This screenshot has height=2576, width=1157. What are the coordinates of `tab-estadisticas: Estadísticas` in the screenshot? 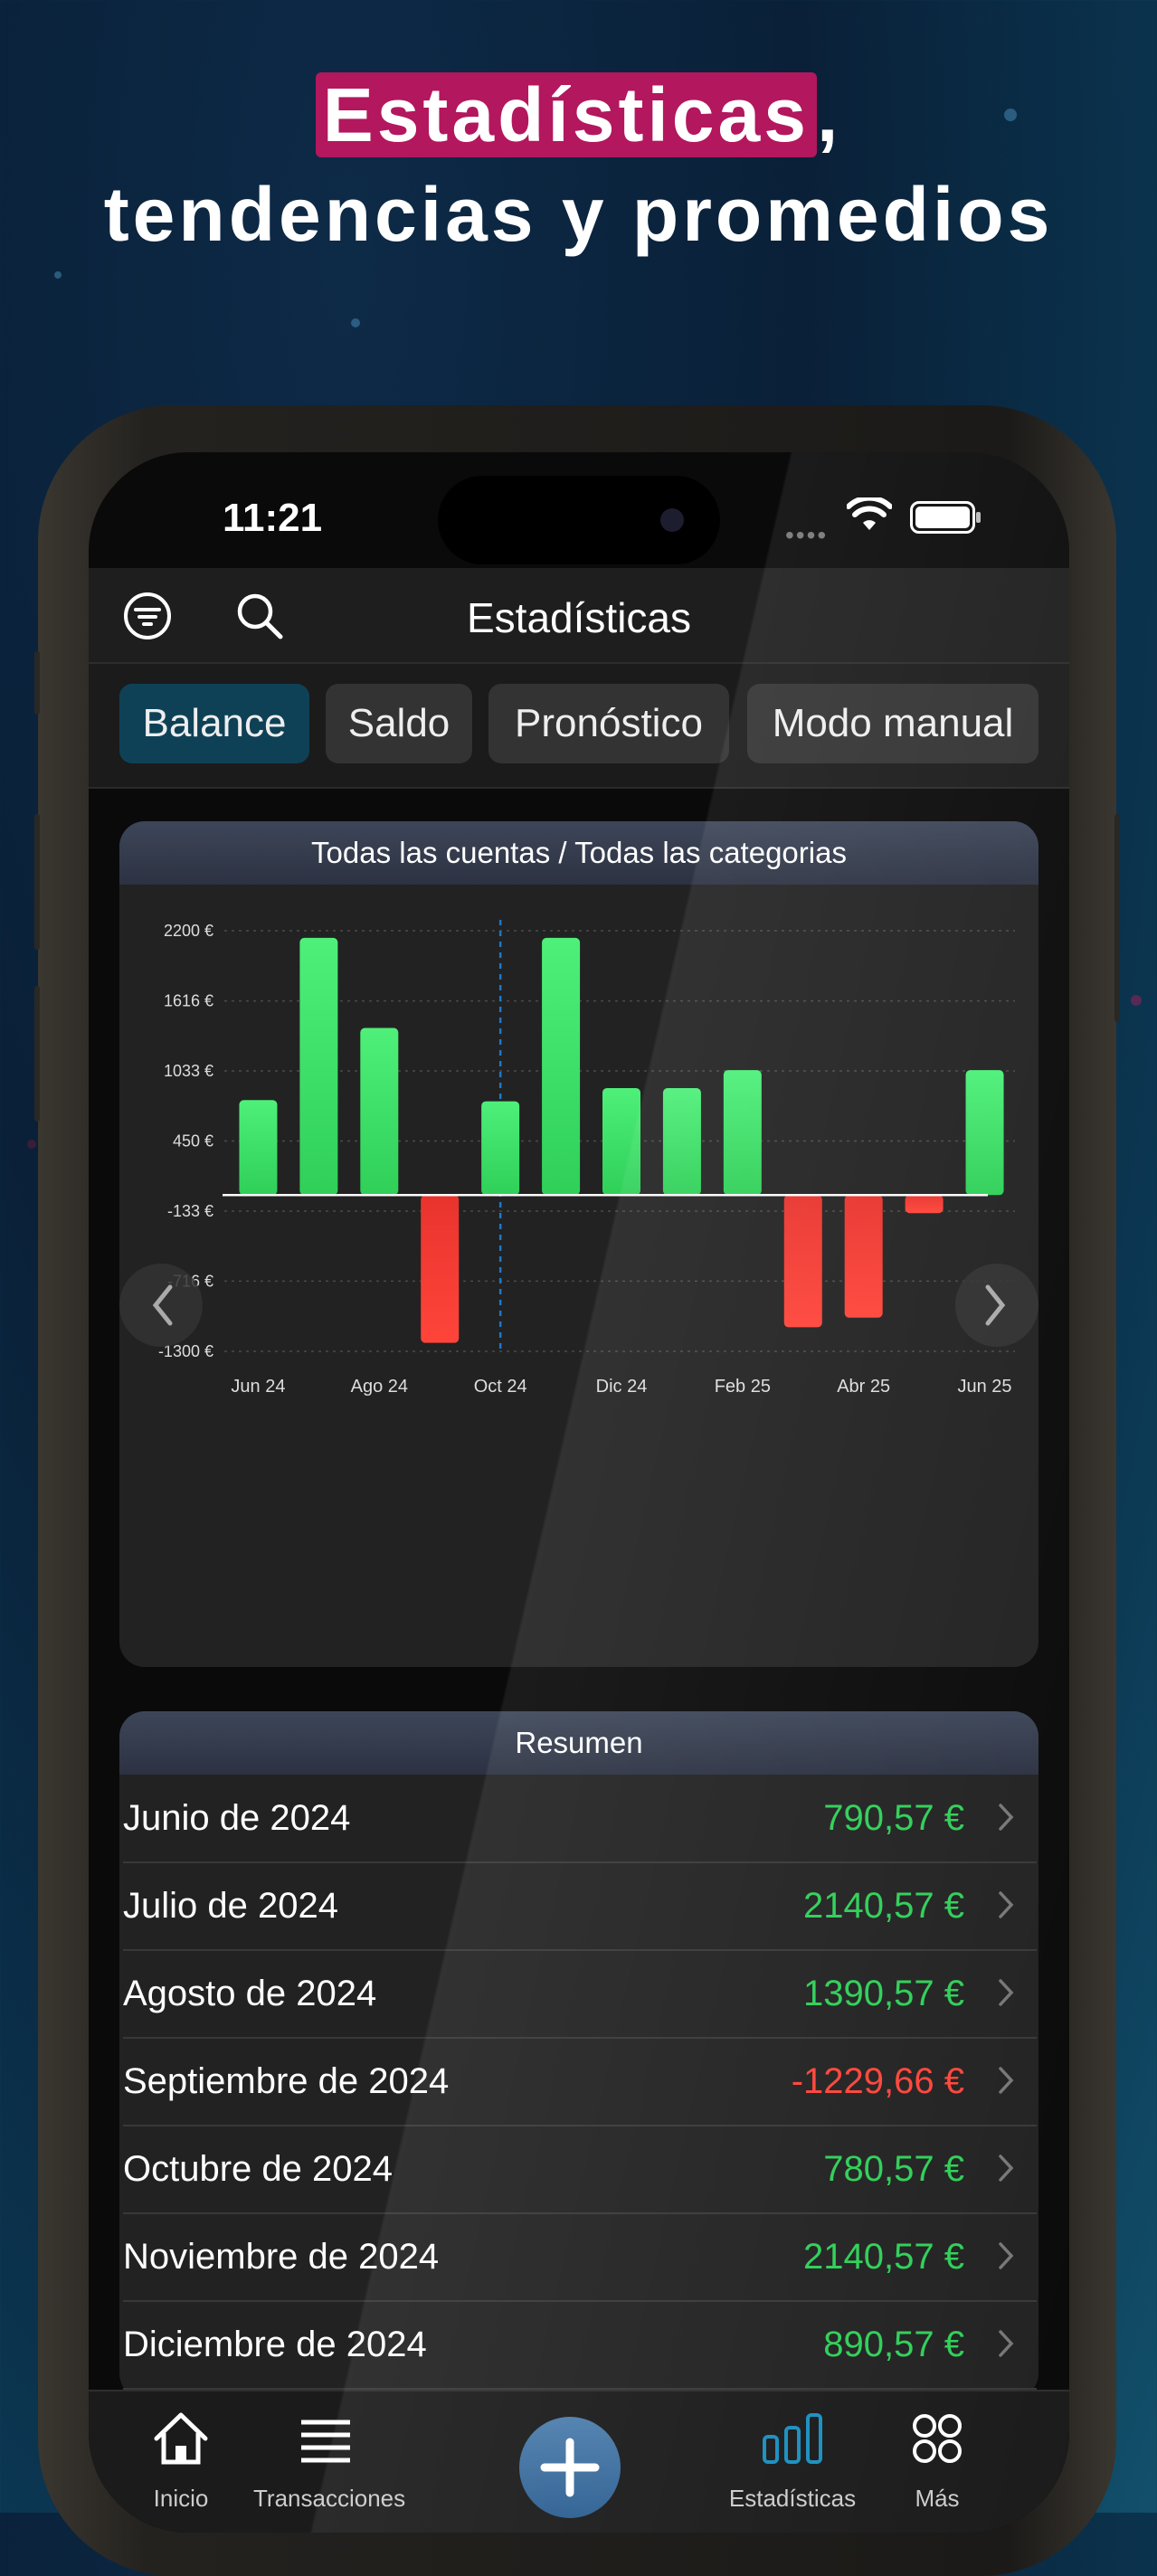 It's located at (792, 2461).